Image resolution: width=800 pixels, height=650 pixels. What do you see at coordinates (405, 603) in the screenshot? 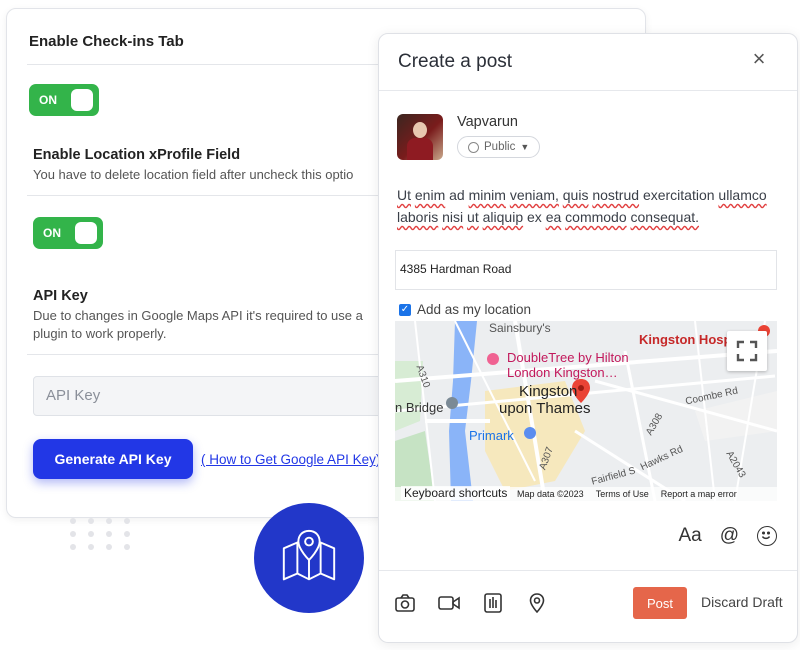
I see `camera-icon` at bounding box center [405, 603].